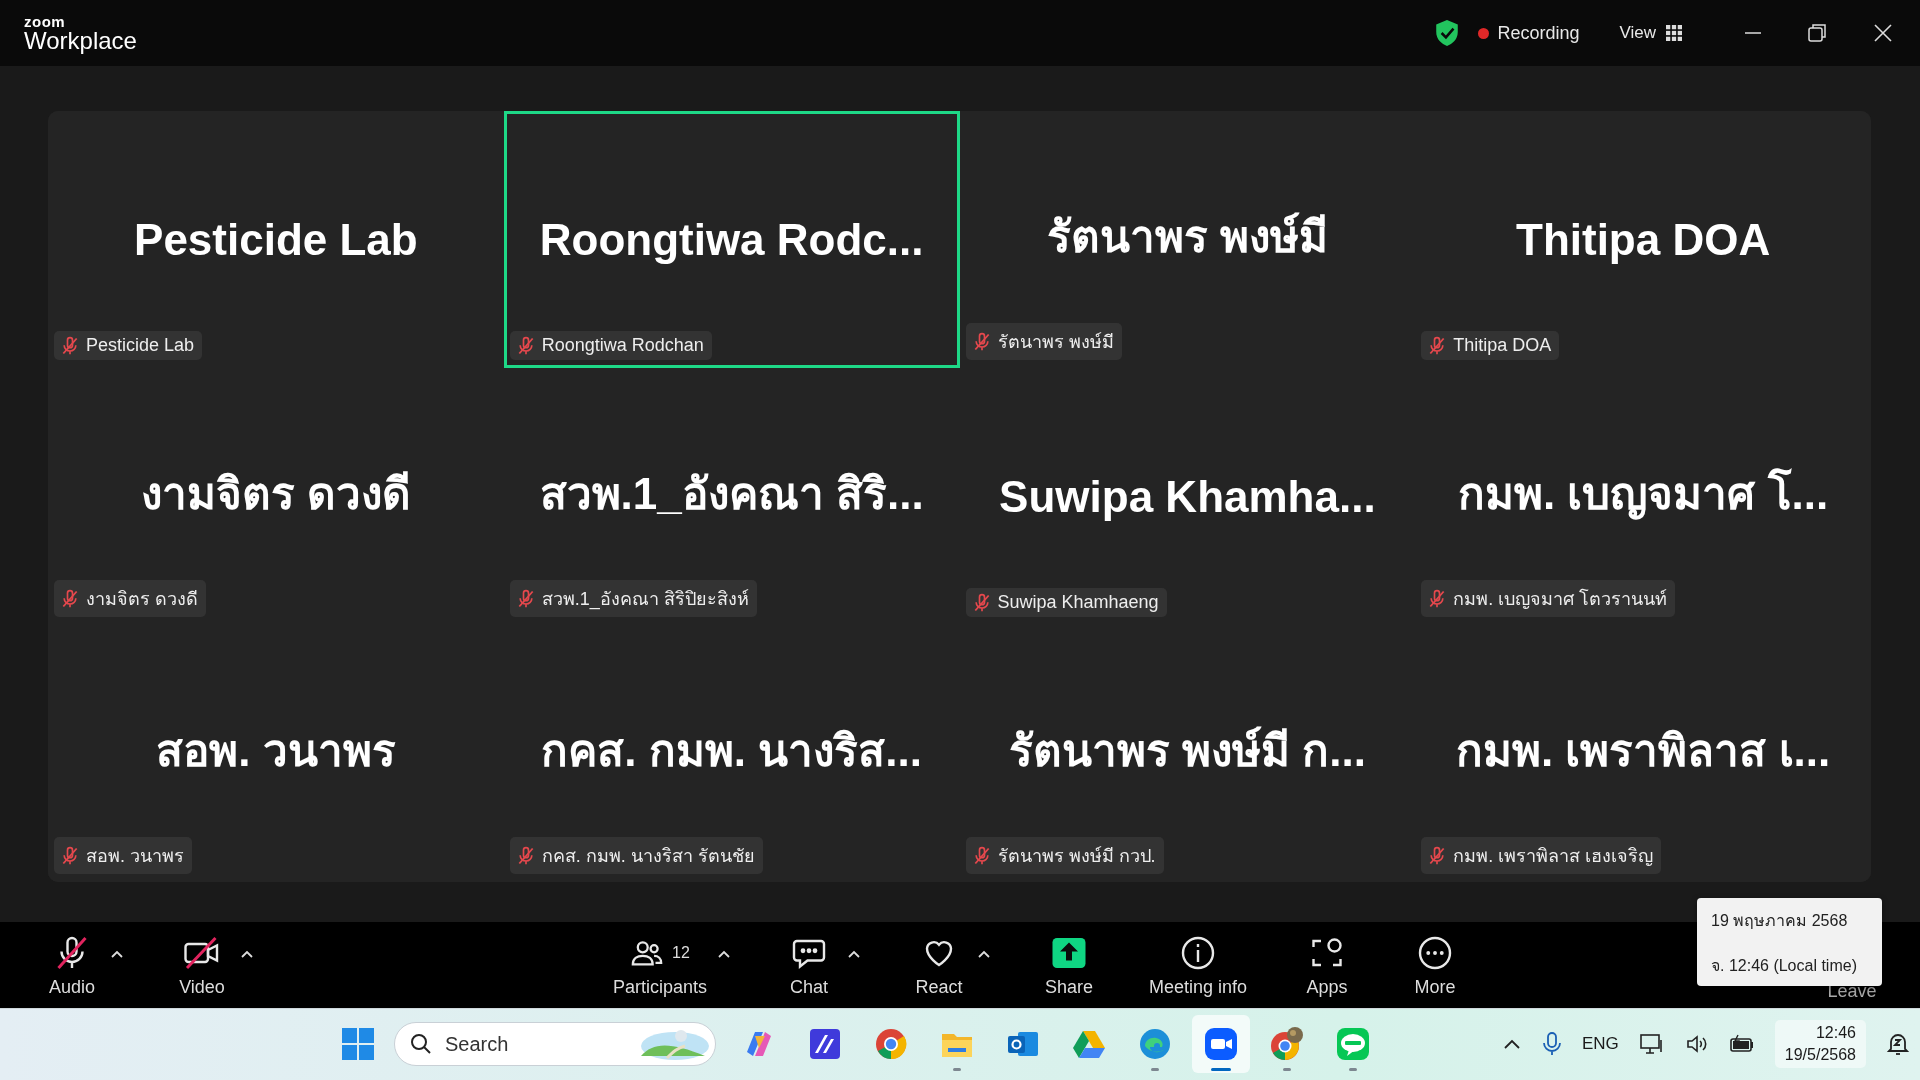  I want to click on search-field: Search, so click(555, 1044).